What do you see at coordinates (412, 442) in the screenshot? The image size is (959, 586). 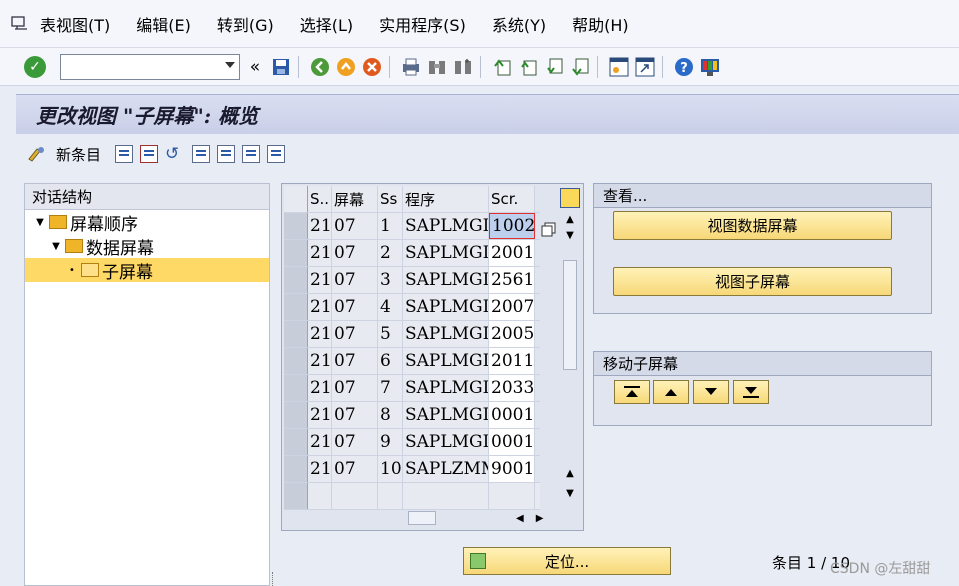 I see `table-row: 21079SAPLMGD10001` at bounding box center [412, 442].